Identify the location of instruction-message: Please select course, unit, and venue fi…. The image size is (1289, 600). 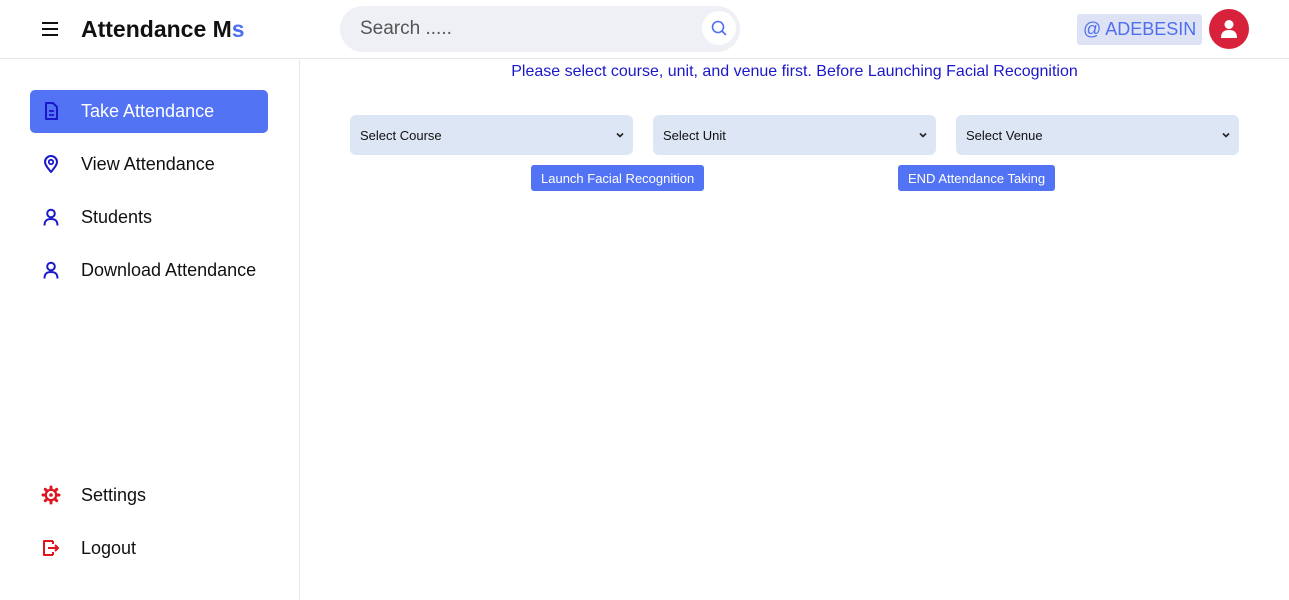
(794, 71).